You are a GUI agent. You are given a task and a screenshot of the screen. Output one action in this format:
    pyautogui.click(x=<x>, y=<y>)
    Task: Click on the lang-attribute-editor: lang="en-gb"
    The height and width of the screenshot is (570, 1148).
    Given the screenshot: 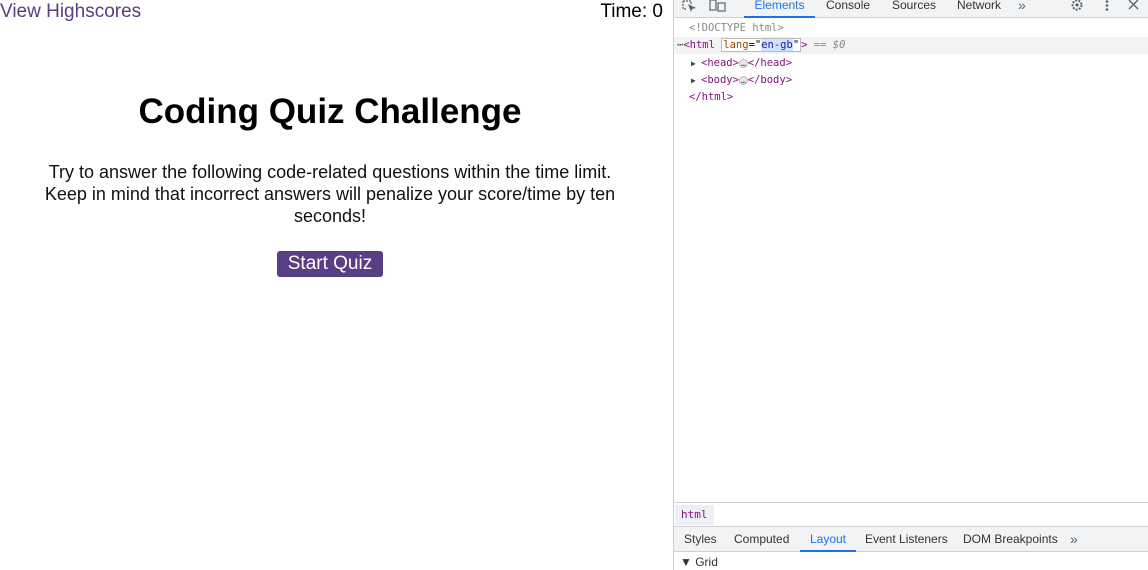 What is the action you would take?
    pyautogui.click(x=761, y=45)
    